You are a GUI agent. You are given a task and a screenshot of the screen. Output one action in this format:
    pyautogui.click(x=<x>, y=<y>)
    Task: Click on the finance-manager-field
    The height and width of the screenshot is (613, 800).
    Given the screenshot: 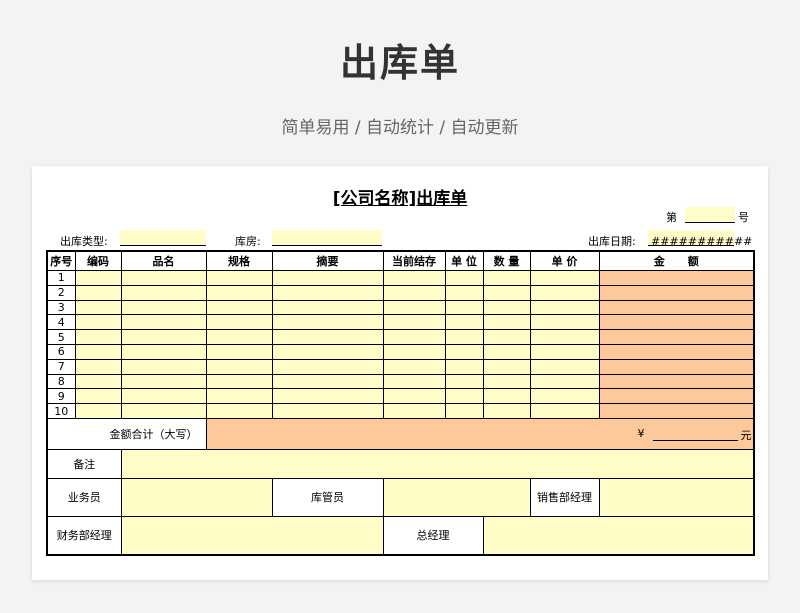 What is the action you would take?
    pyautogui.click(x=252, y=535)
    